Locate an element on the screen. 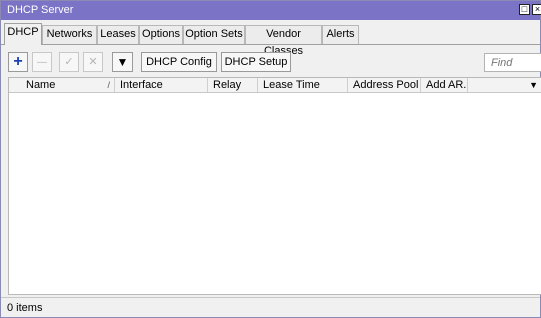 Image resolution: width=541 pixels, height=318 pixels. dhcp-setup-button: DHCP Setup is located at coordinates (256, 62).